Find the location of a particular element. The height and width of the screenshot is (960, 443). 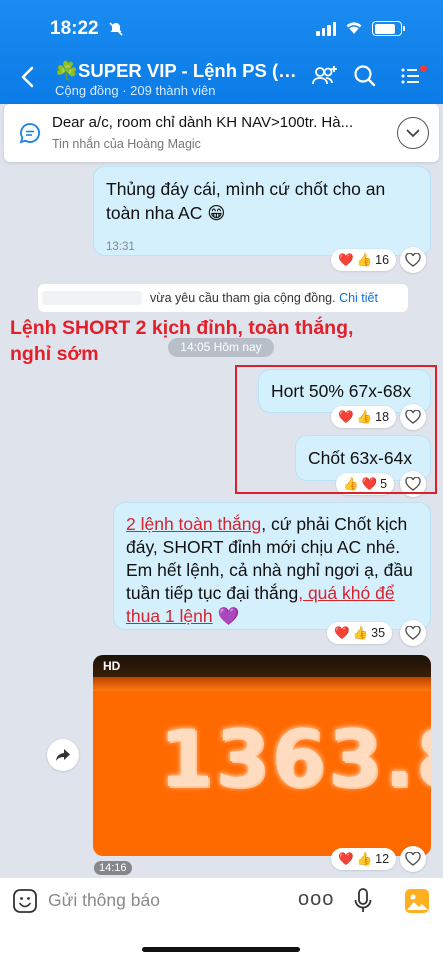

notice-detail-link: Chi tiết is located at coordinates (358, 298).